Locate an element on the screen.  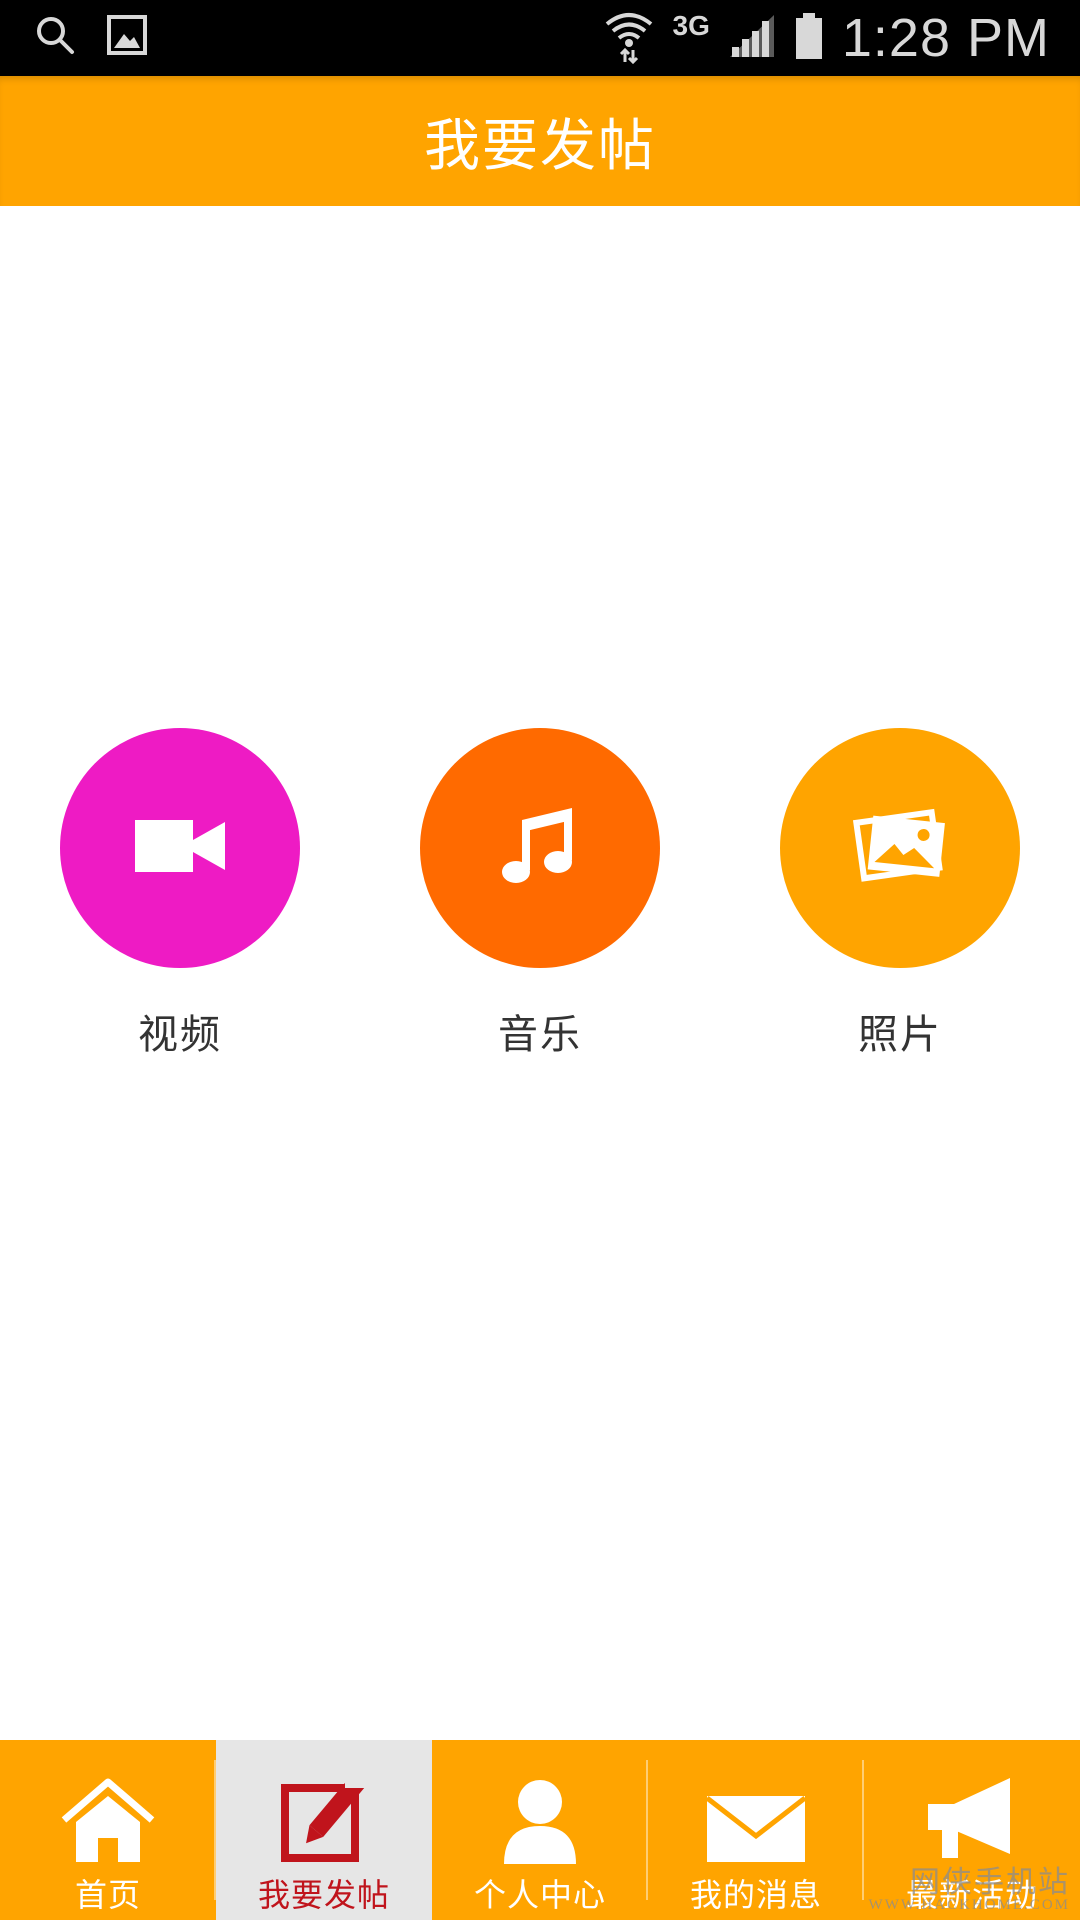
status-bar-left is located at coordinates (91, 37).